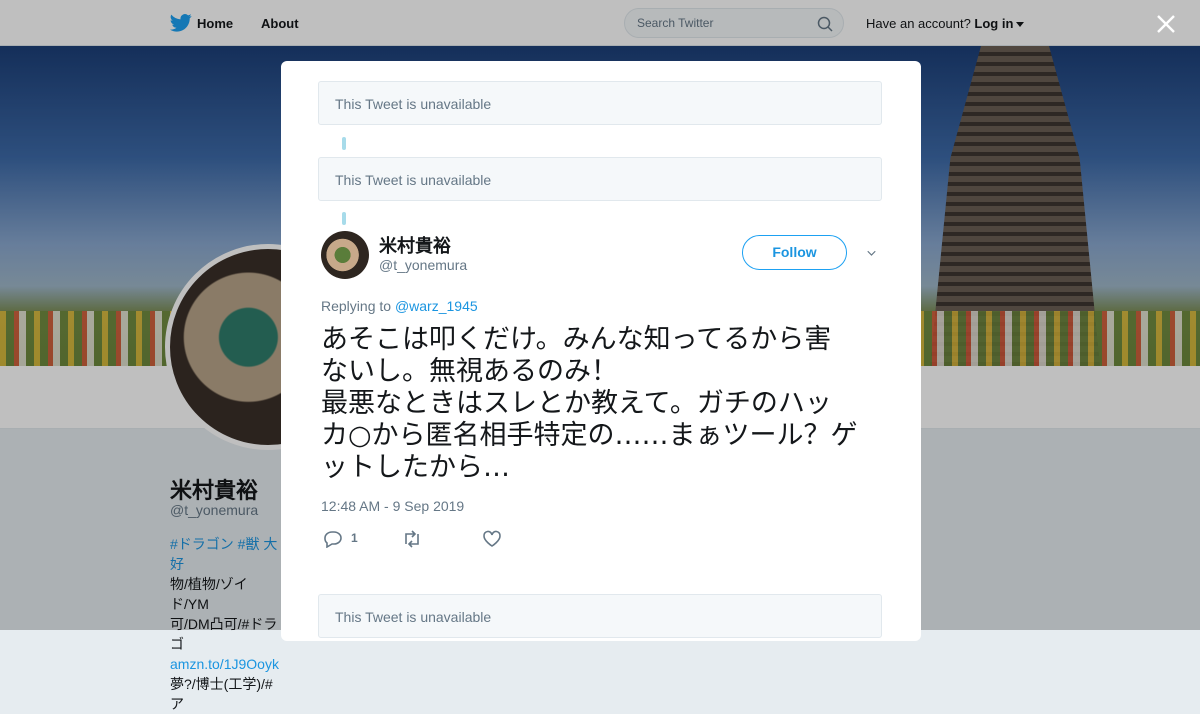 The width and height of the screenshot is (1200, 714). Describe the element at coordinates (356, 306) in the screenshot. I see `replying-prefix: Replying to` at that location.